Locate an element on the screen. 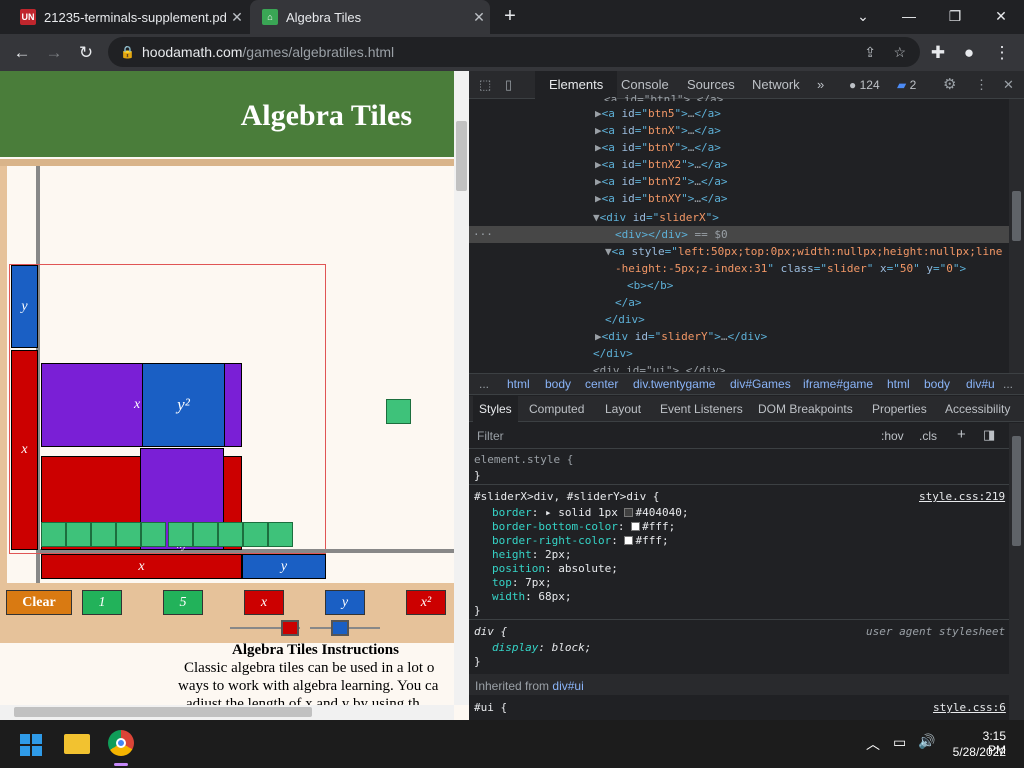 The height and width of the screenshot is (768, 1024). dom-node-sliderx: ▼<div id="sliderX"> is located at coordinates (656, 217).